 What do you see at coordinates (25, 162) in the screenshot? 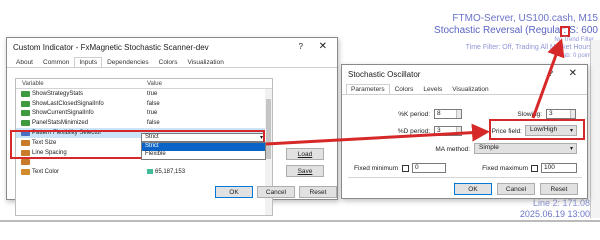
I see `int-icon` at bounding box center [25, 162].